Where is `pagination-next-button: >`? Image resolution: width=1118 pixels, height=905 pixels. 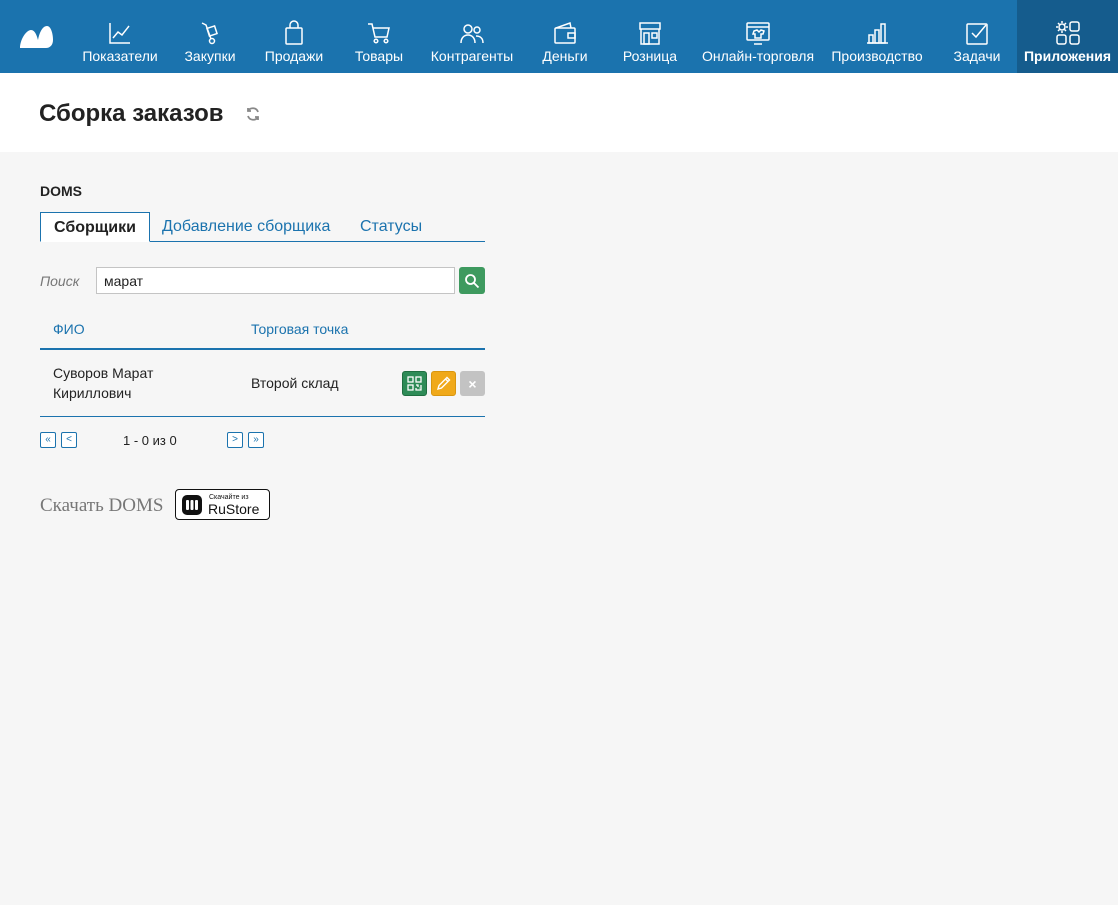
pagination-next-button: > is located at coordinates (235, 440).